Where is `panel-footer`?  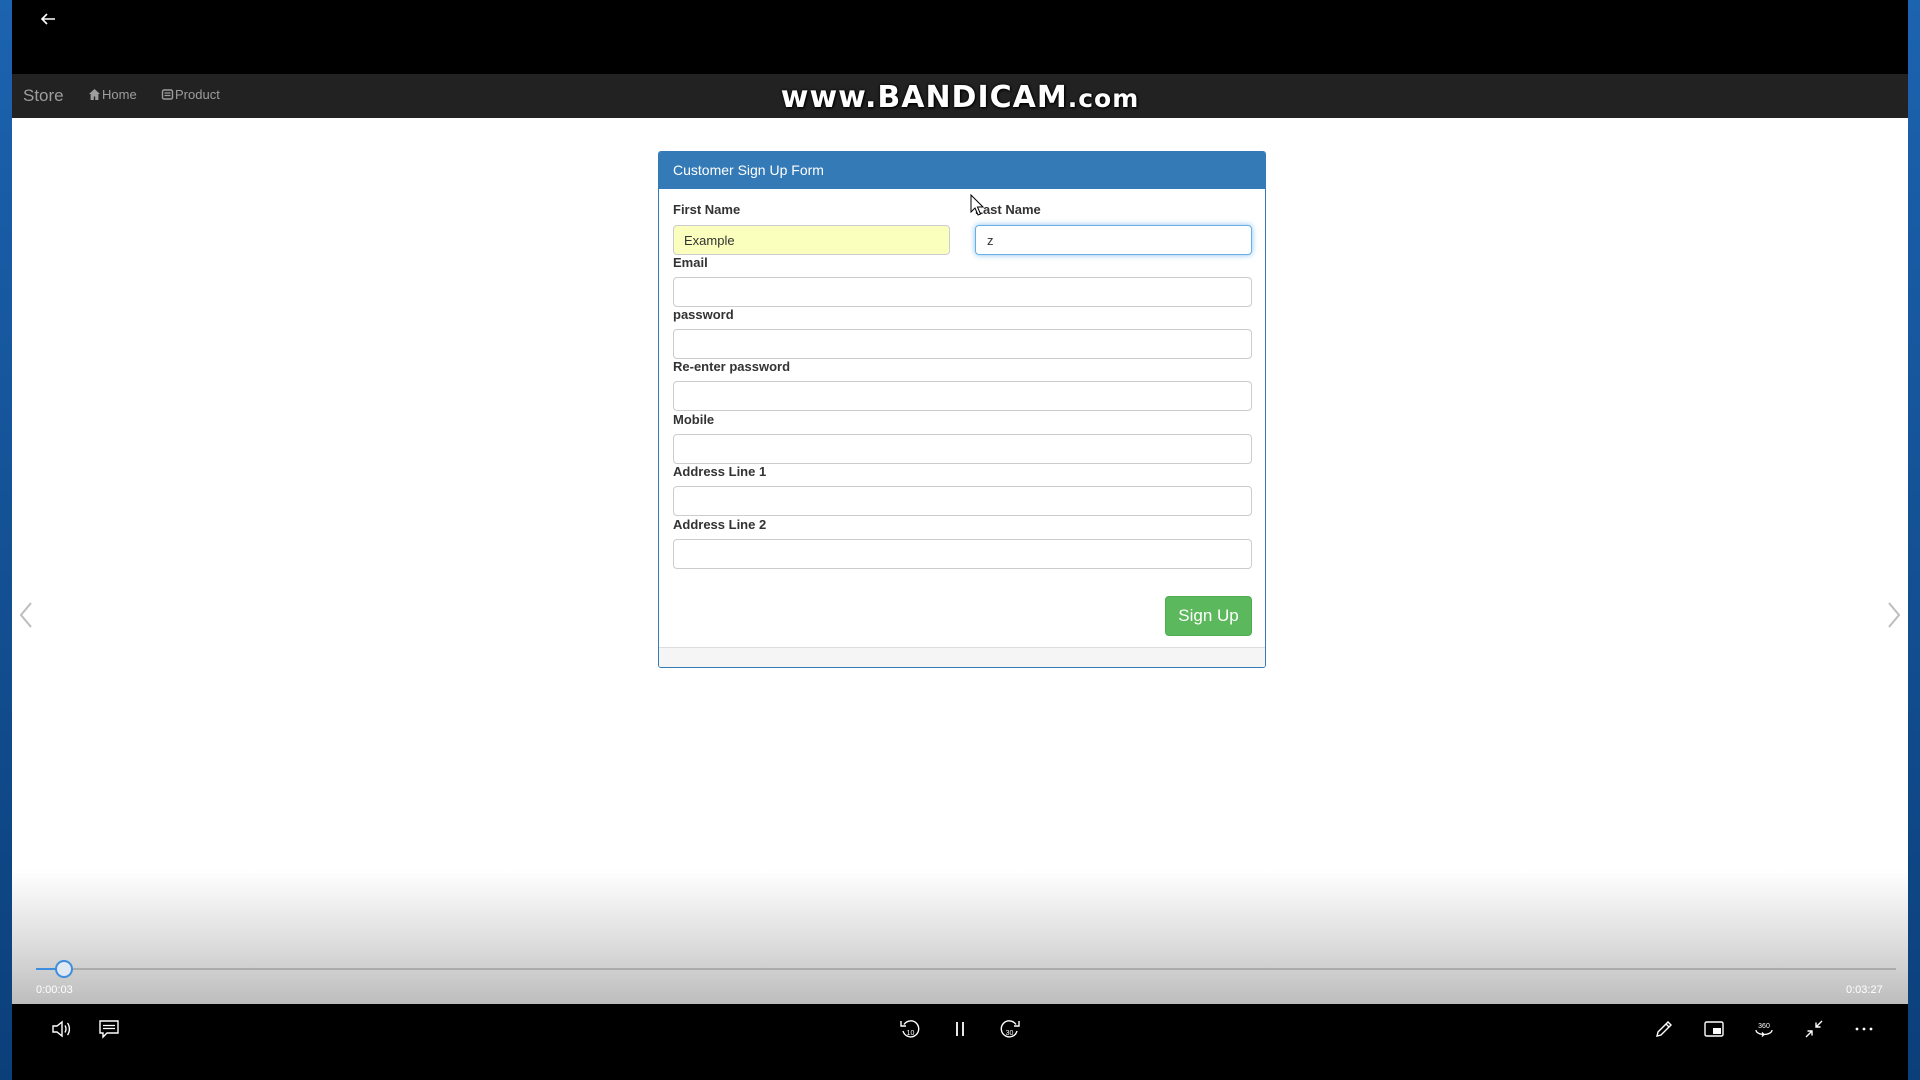
panel-footer is located at coordinates (962, 657).